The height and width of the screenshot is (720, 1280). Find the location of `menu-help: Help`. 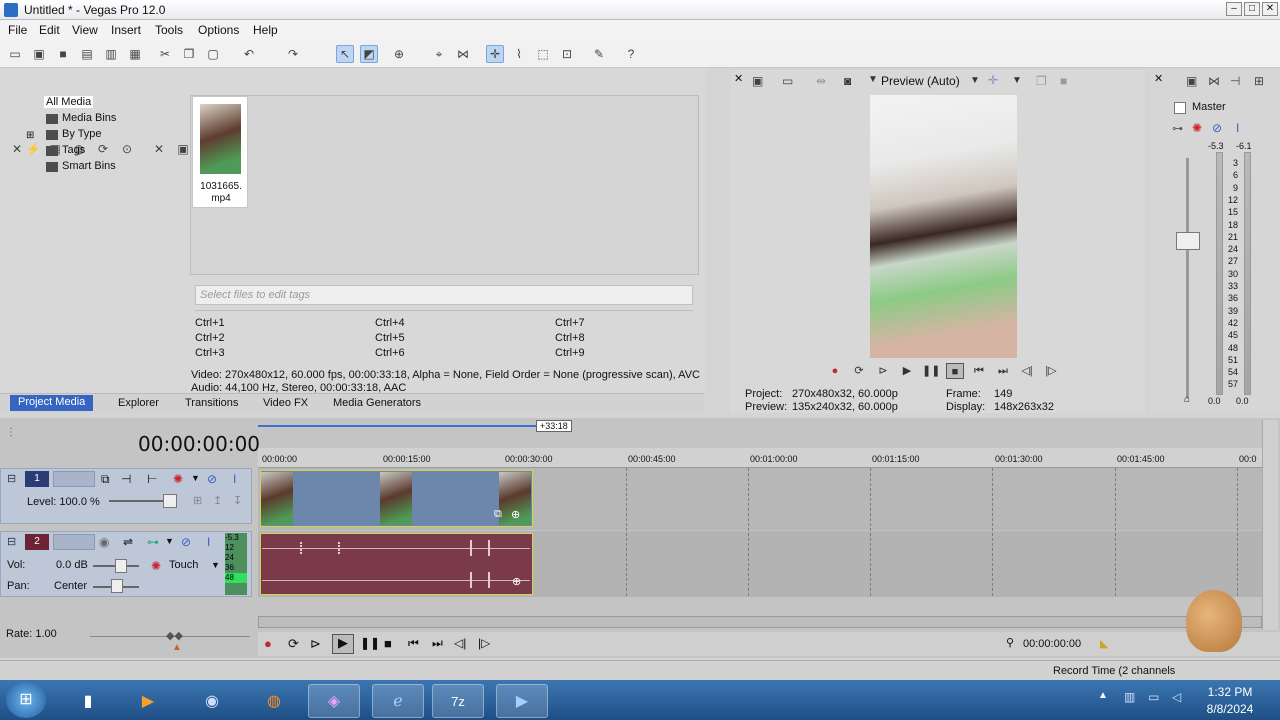

menu-help: Help is located at coordinates (265, 30).